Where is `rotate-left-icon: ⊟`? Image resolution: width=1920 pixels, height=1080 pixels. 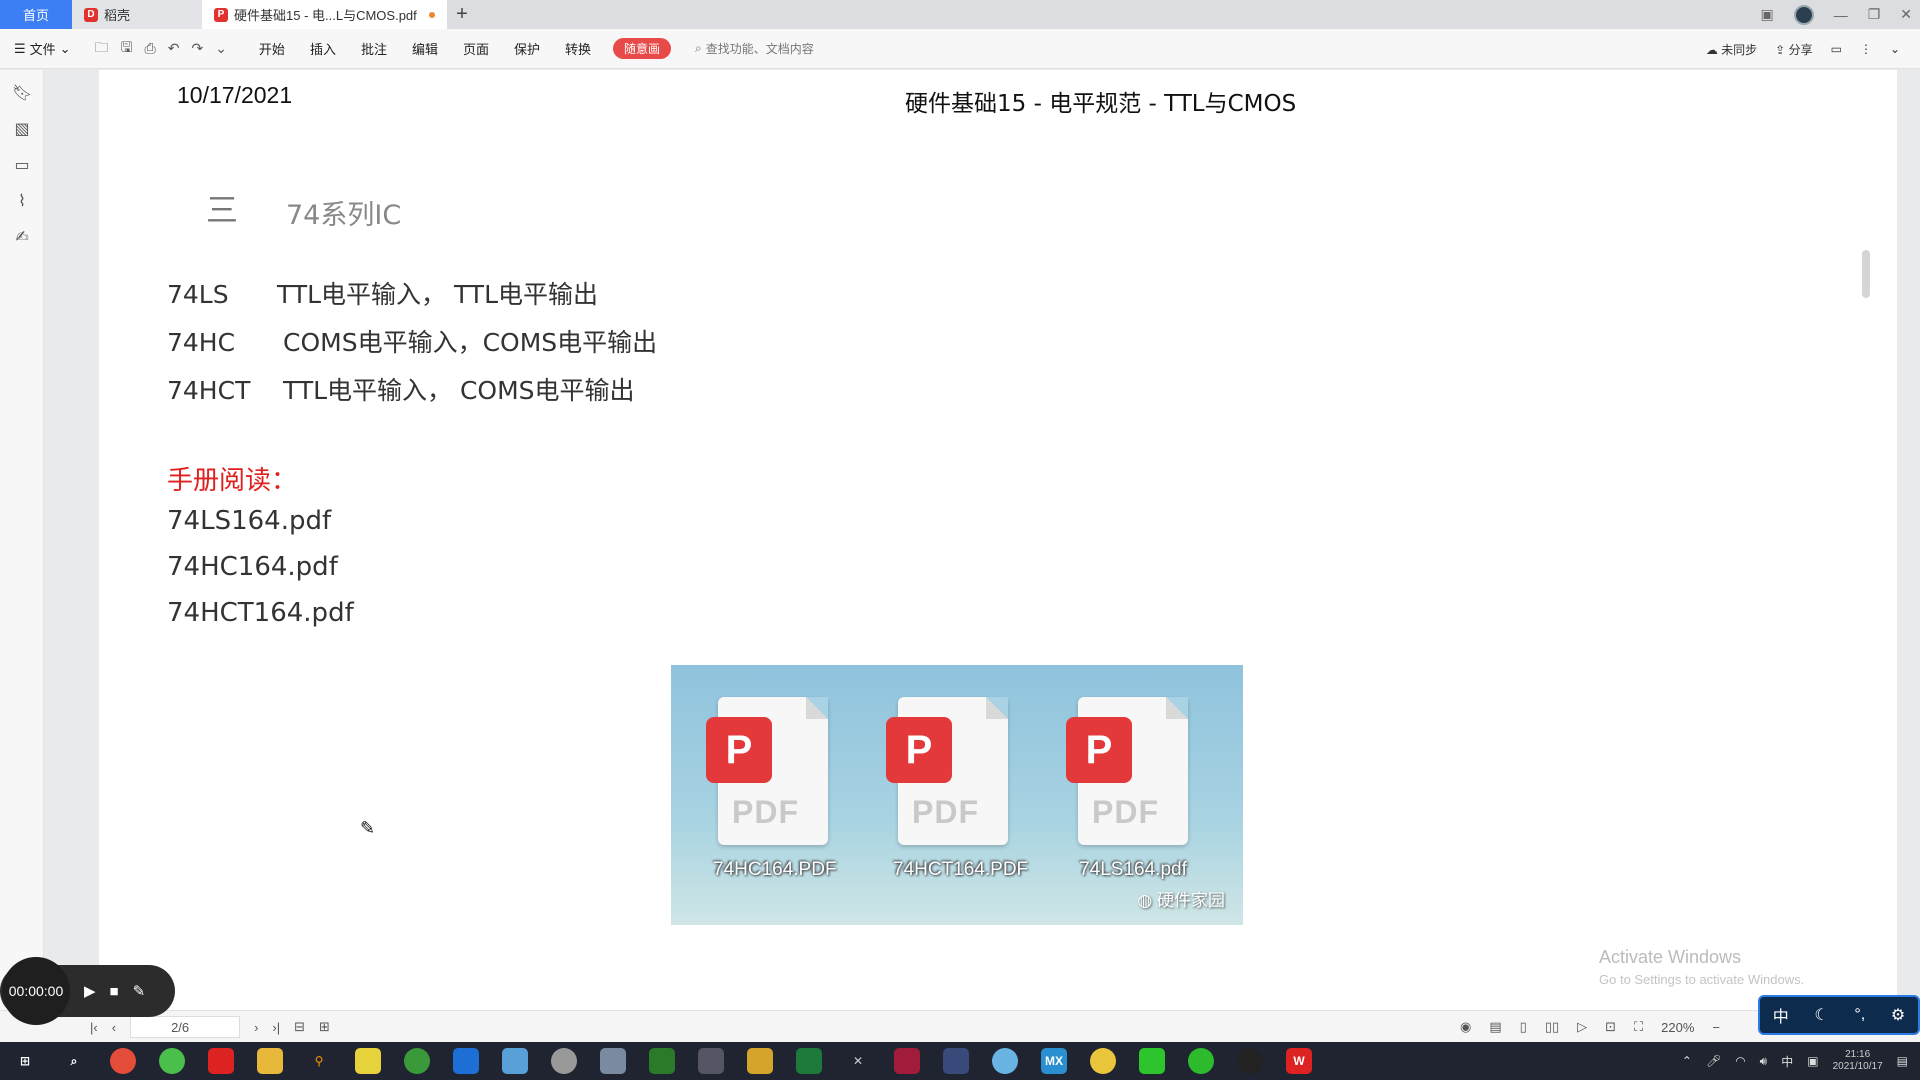
rotate-left-icon: ⊟ is located at coordinates (299, 1027).